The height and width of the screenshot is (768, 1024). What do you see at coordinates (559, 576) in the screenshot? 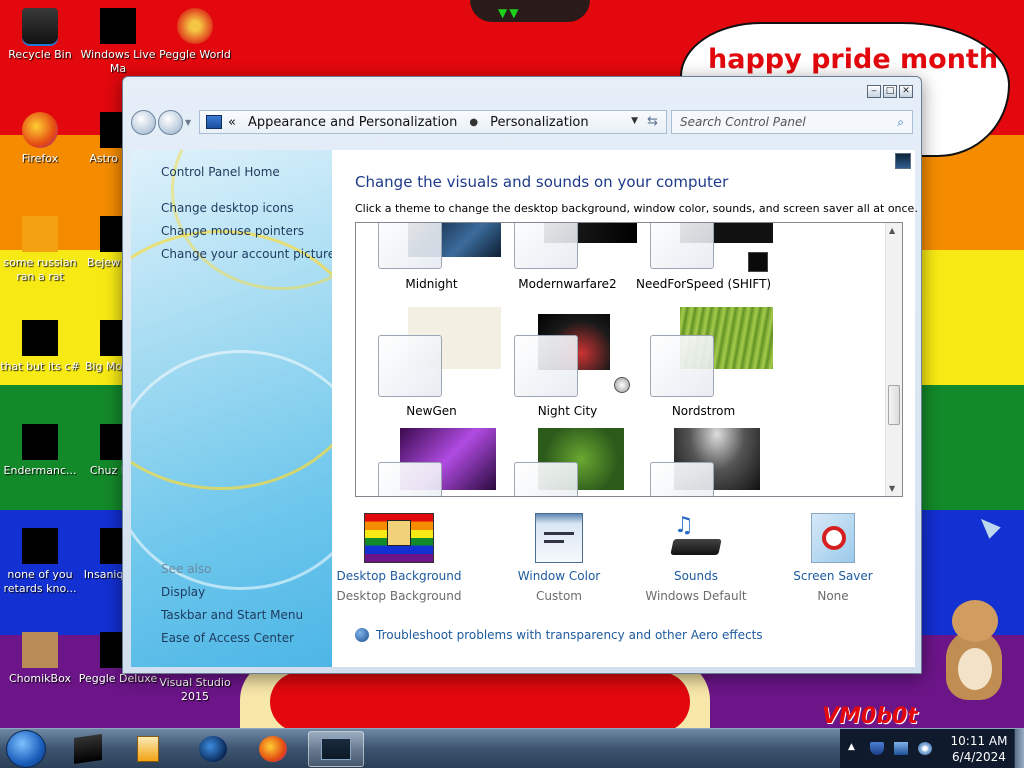
I see `setting-label: Window Color` at bounding box center [559, 576].